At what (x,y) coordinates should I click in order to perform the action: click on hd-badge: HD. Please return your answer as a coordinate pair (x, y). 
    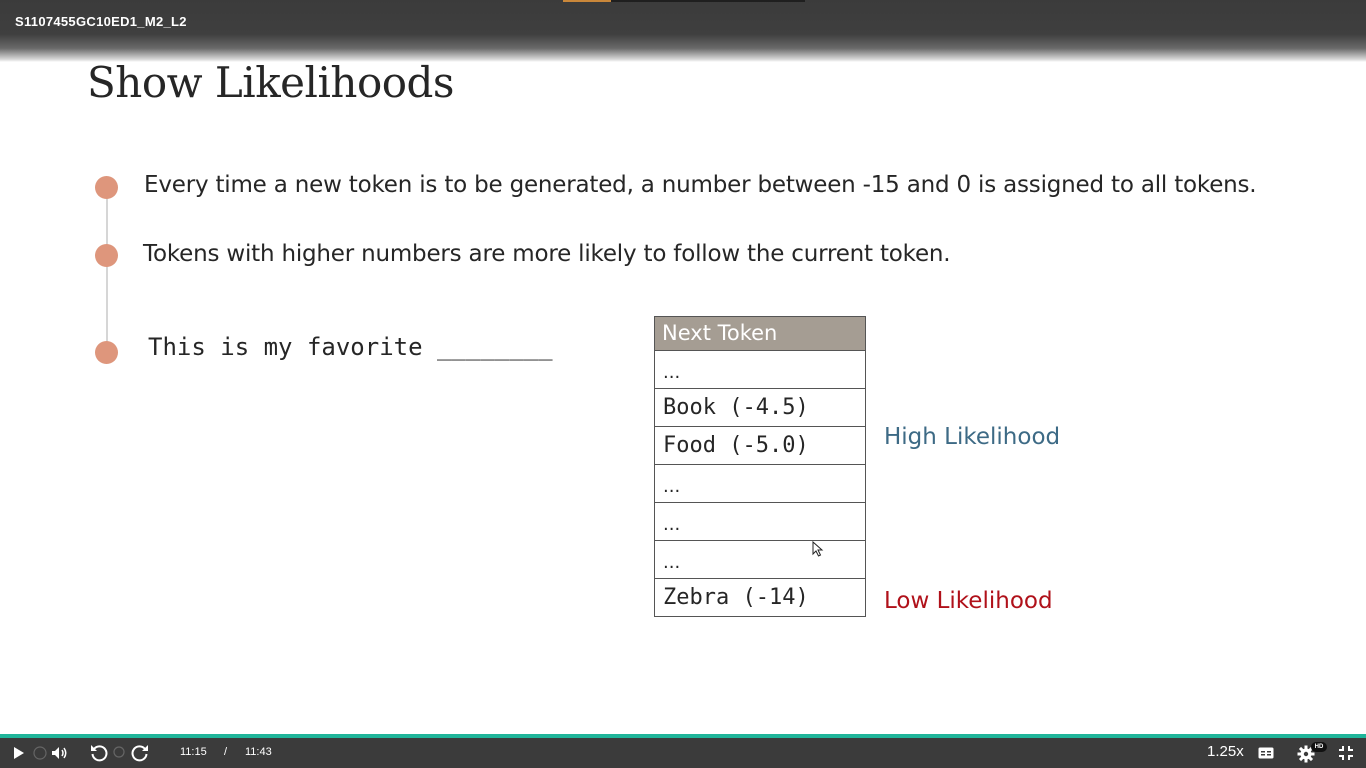
    Looking at the image, I should click on (1319, 747).